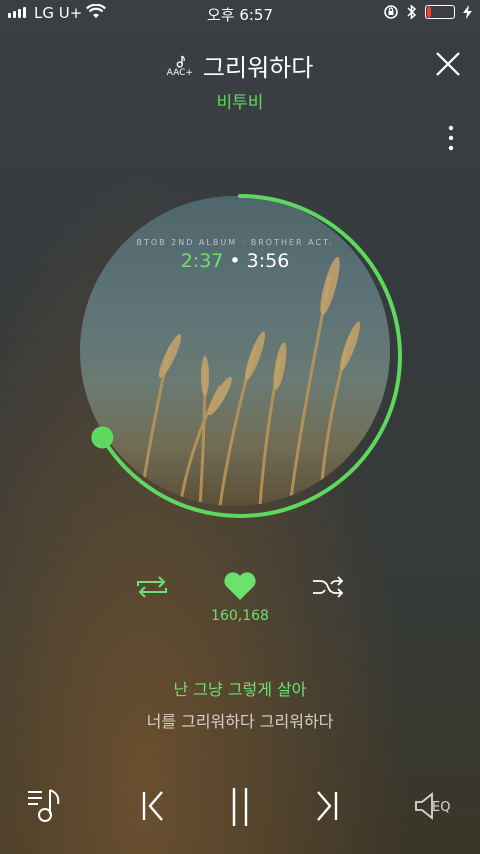 Image resolution: width=480 pixels, height=854 pixels. Describe the element at coordinates (180, 61) in the screenshot. I see `music-note-icon` at that location.